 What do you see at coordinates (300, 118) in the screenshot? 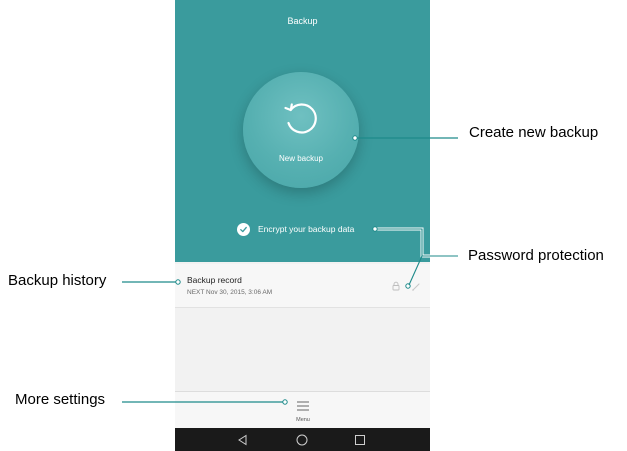
I see `refresh-icon` at bounding box center [300, 118].